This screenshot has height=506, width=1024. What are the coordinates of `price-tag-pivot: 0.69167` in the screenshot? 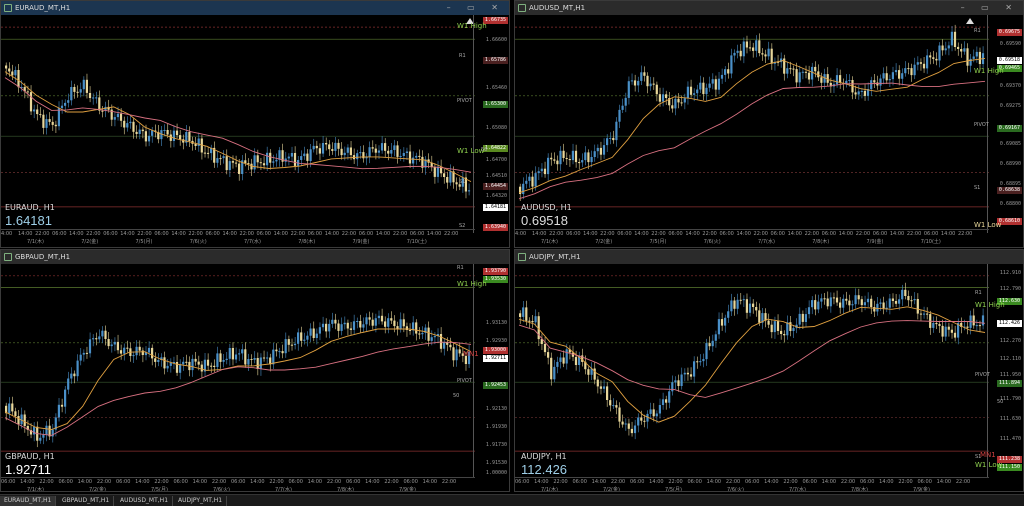 It's located at (1009, 128).